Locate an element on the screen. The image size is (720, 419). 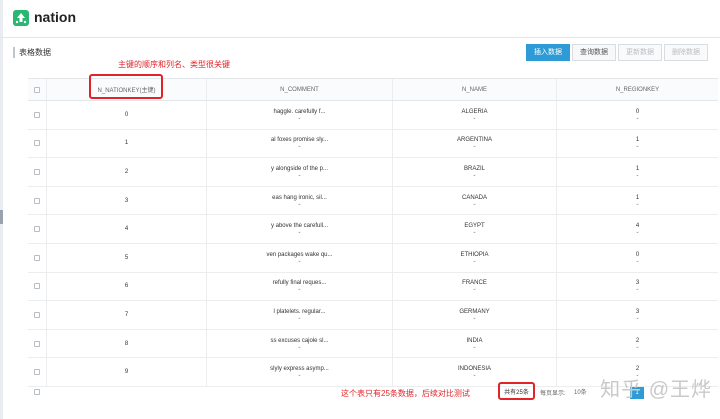
column-header-comment: N_COMMENT is located at coordinates (299, 89).